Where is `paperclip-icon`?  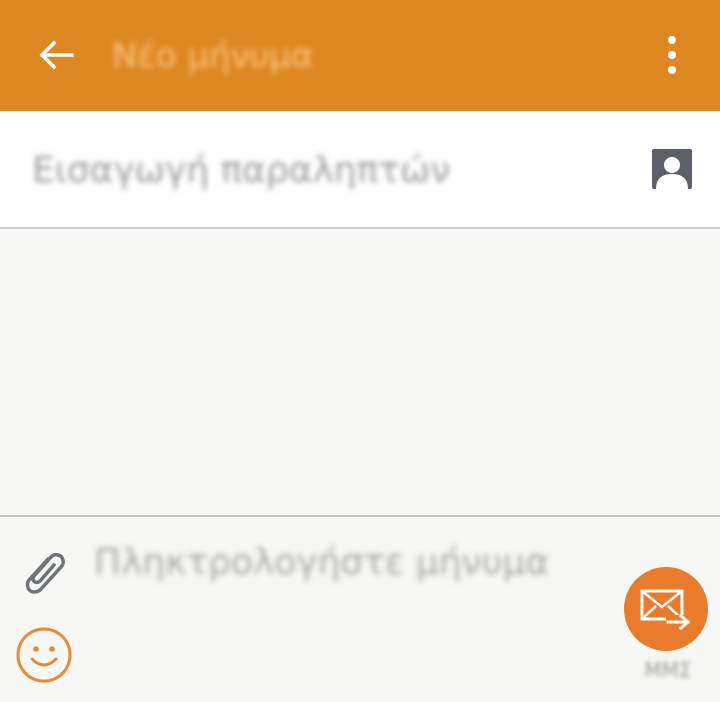 paperclip-icon is located at coordinates (45, 573).